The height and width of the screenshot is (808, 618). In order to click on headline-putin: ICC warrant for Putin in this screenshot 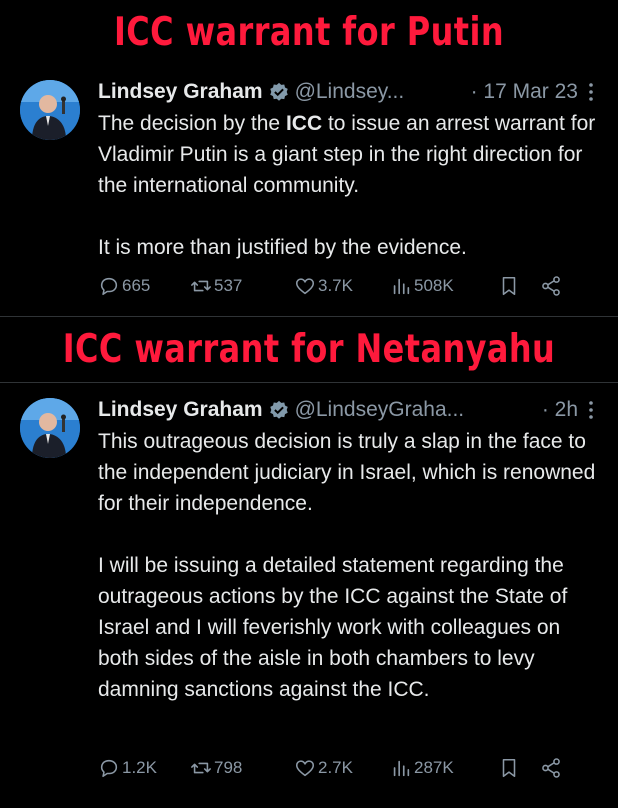, I will do `click(309, 32)`.